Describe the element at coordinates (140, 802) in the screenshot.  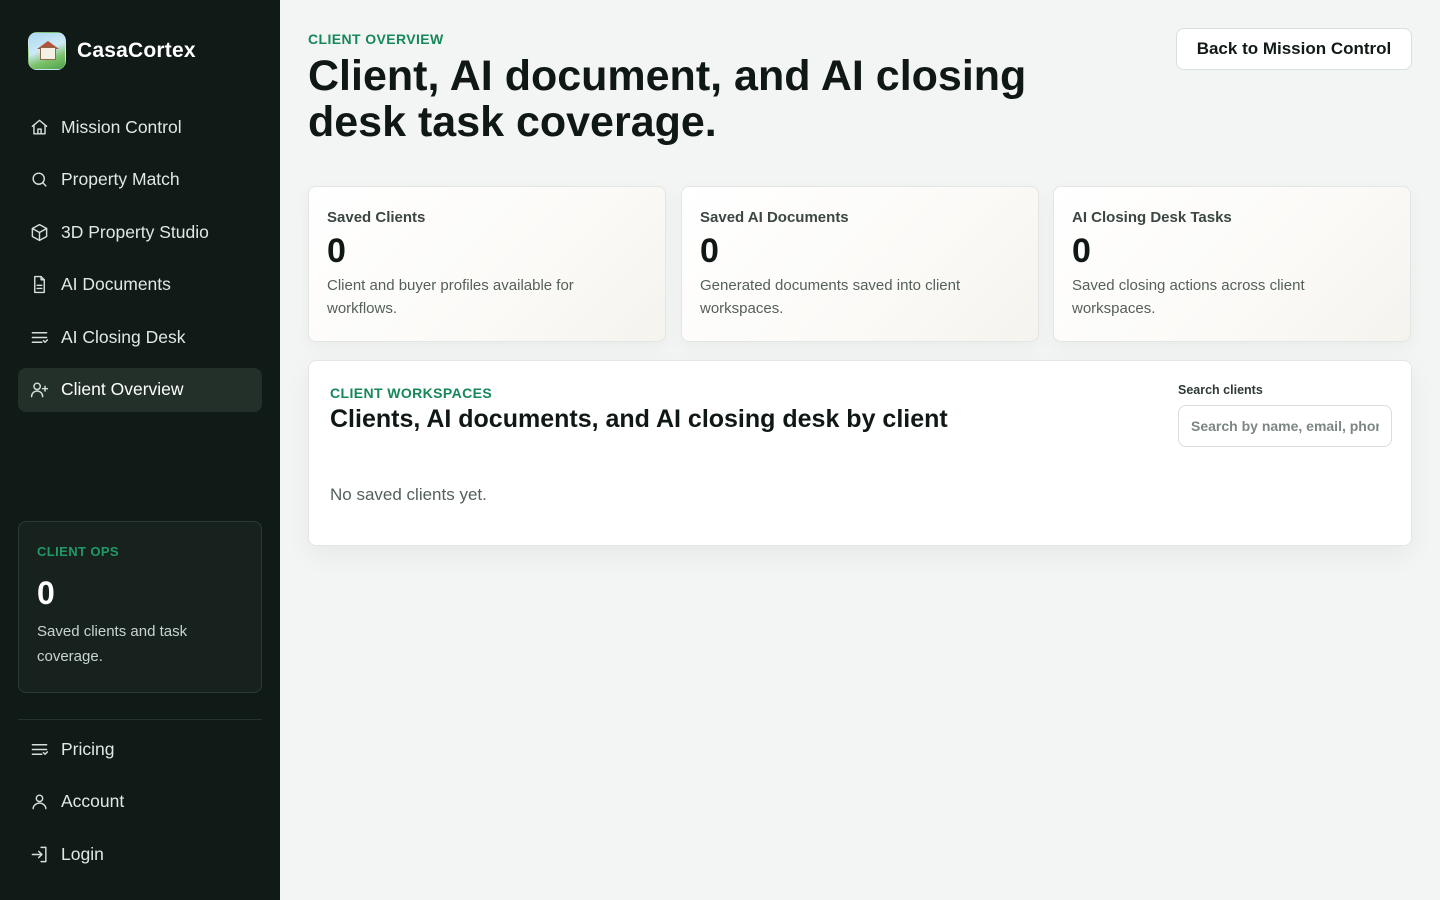
I see `nav-item-account: Account` at that location.